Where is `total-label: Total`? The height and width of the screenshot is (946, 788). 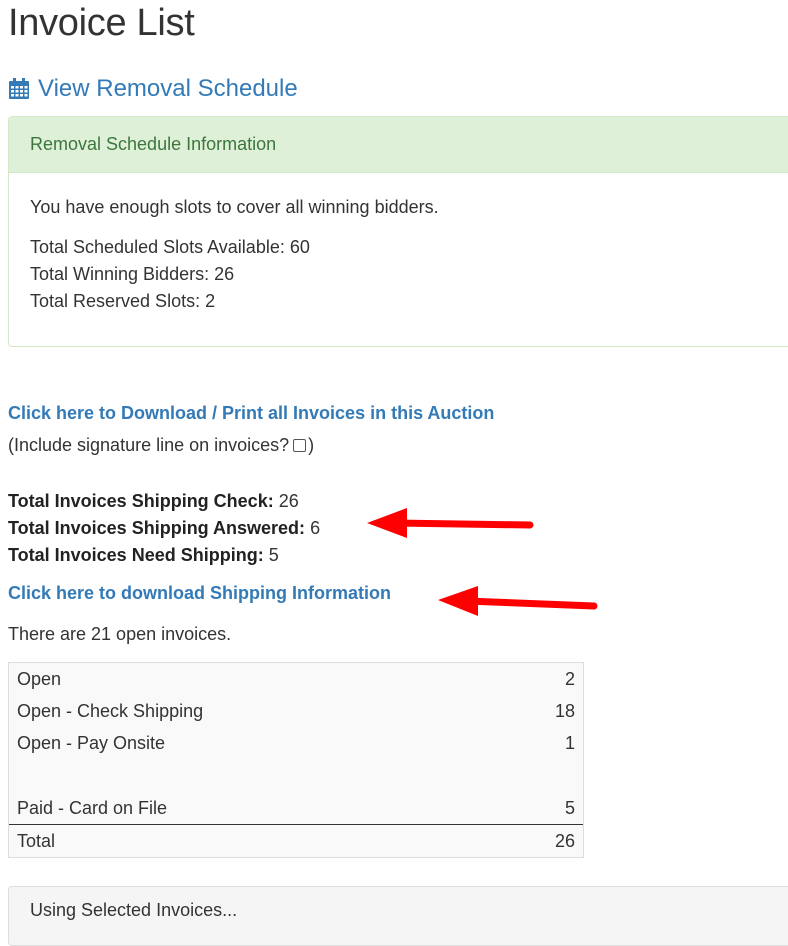 total-label: Total is located at coordinates (36, 840).